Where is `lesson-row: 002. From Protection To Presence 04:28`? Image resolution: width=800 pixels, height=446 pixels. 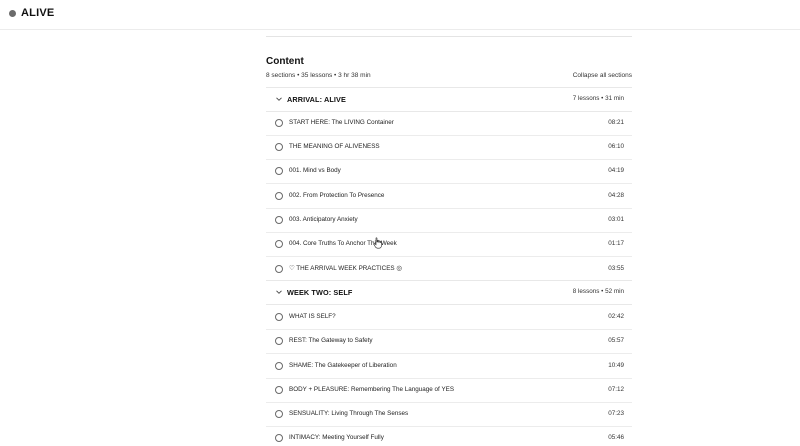
lesson-row: 002. From Protection To Presence 04:28 is located at coordinates (449, 196).